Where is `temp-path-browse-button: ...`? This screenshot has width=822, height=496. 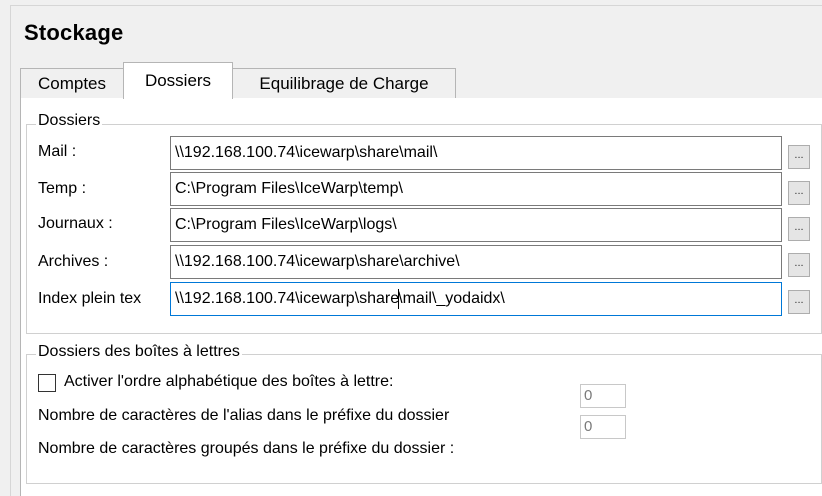 temp-path-browse-button: ... is located at coordinates (799, 193).